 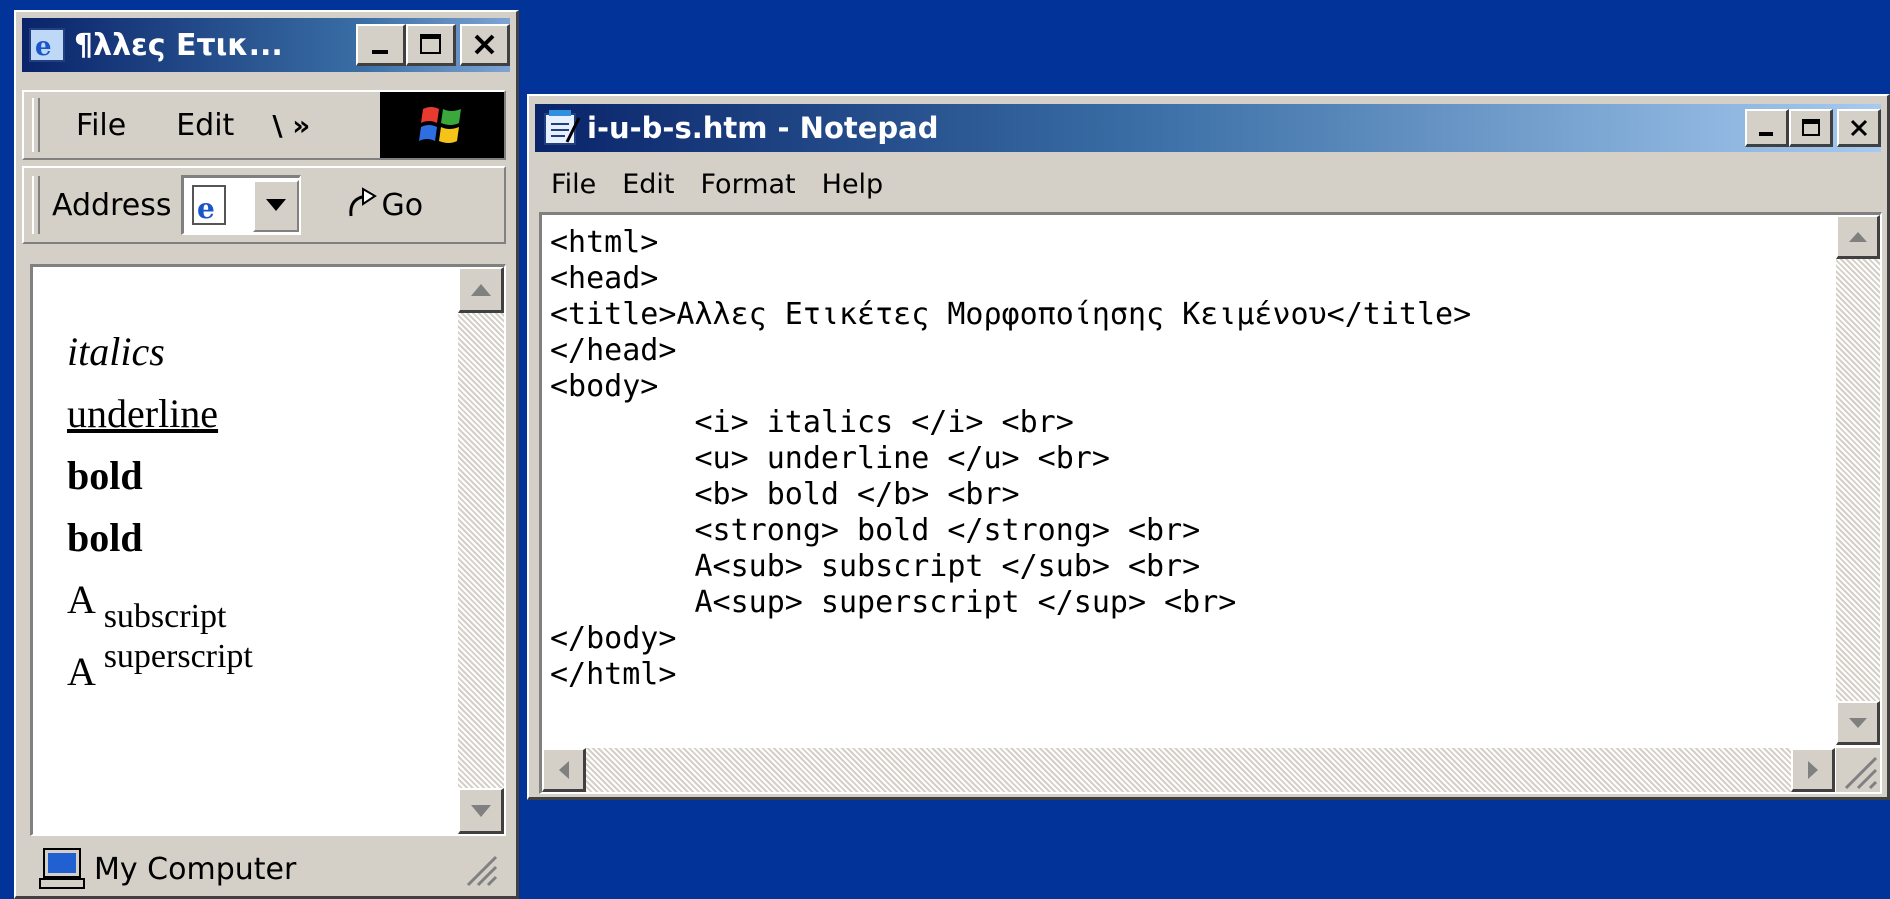 I want to click on ie-status-bar: My Computer, so click(x=268, y=869).